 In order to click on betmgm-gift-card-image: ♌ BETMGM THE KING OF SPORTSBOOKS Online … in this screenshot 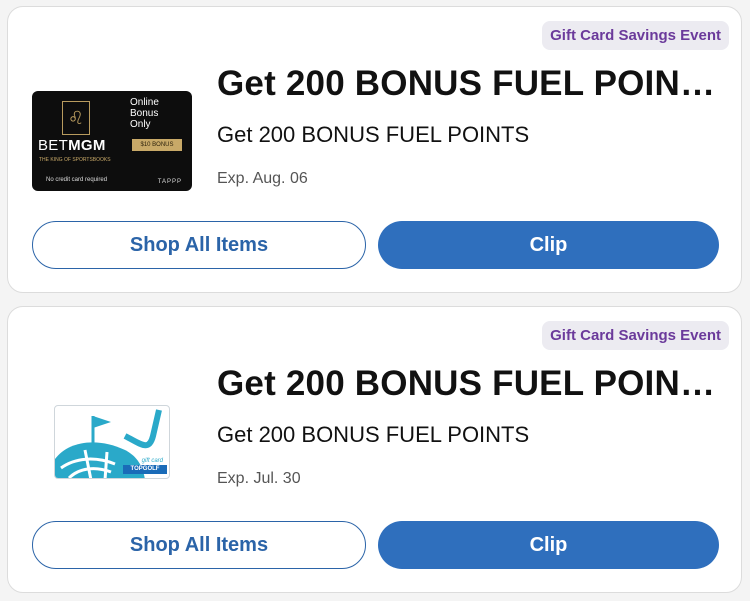, I will do `click(112, 141)`.